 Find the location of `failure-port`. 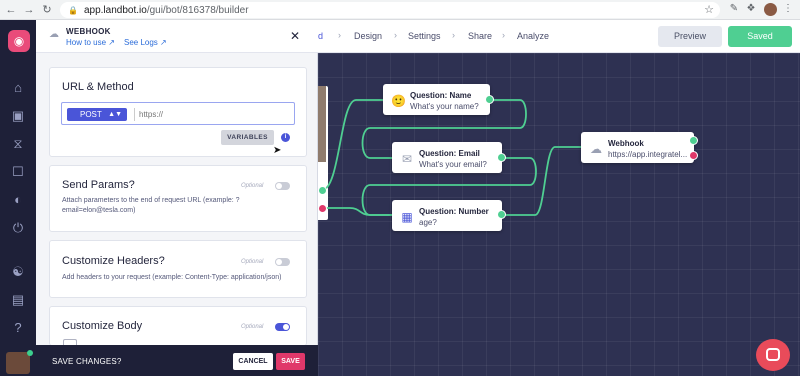

failure-port is located at coordinates (693, 155).